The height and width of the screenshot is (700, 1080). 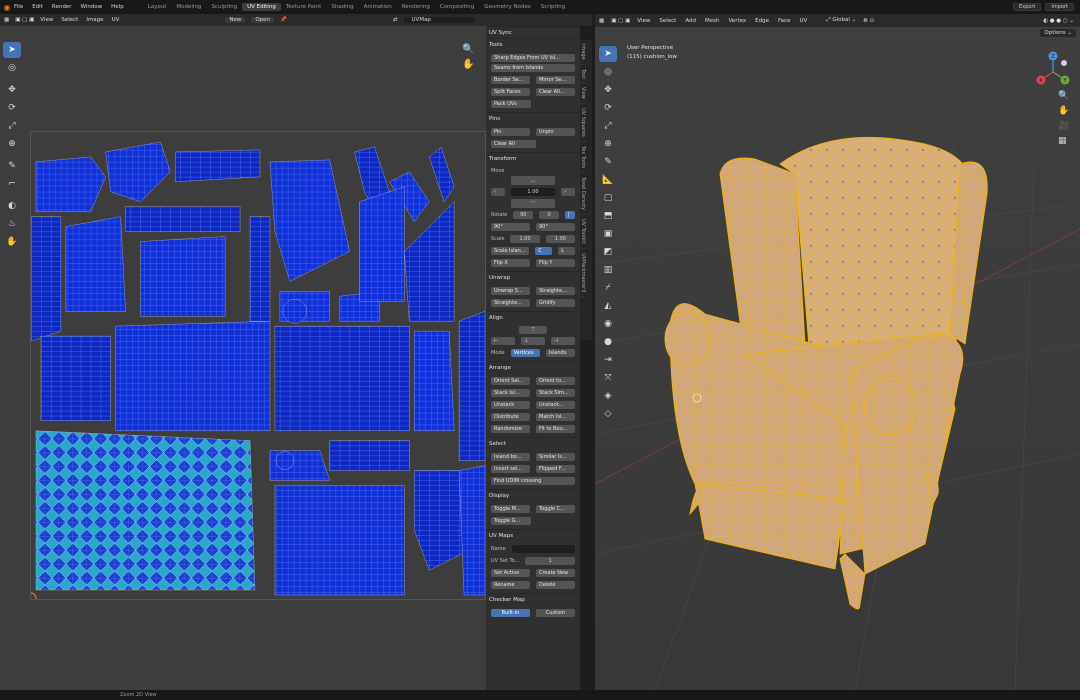 I want to click on select-section-header: Select, so click(x=533, y=443).